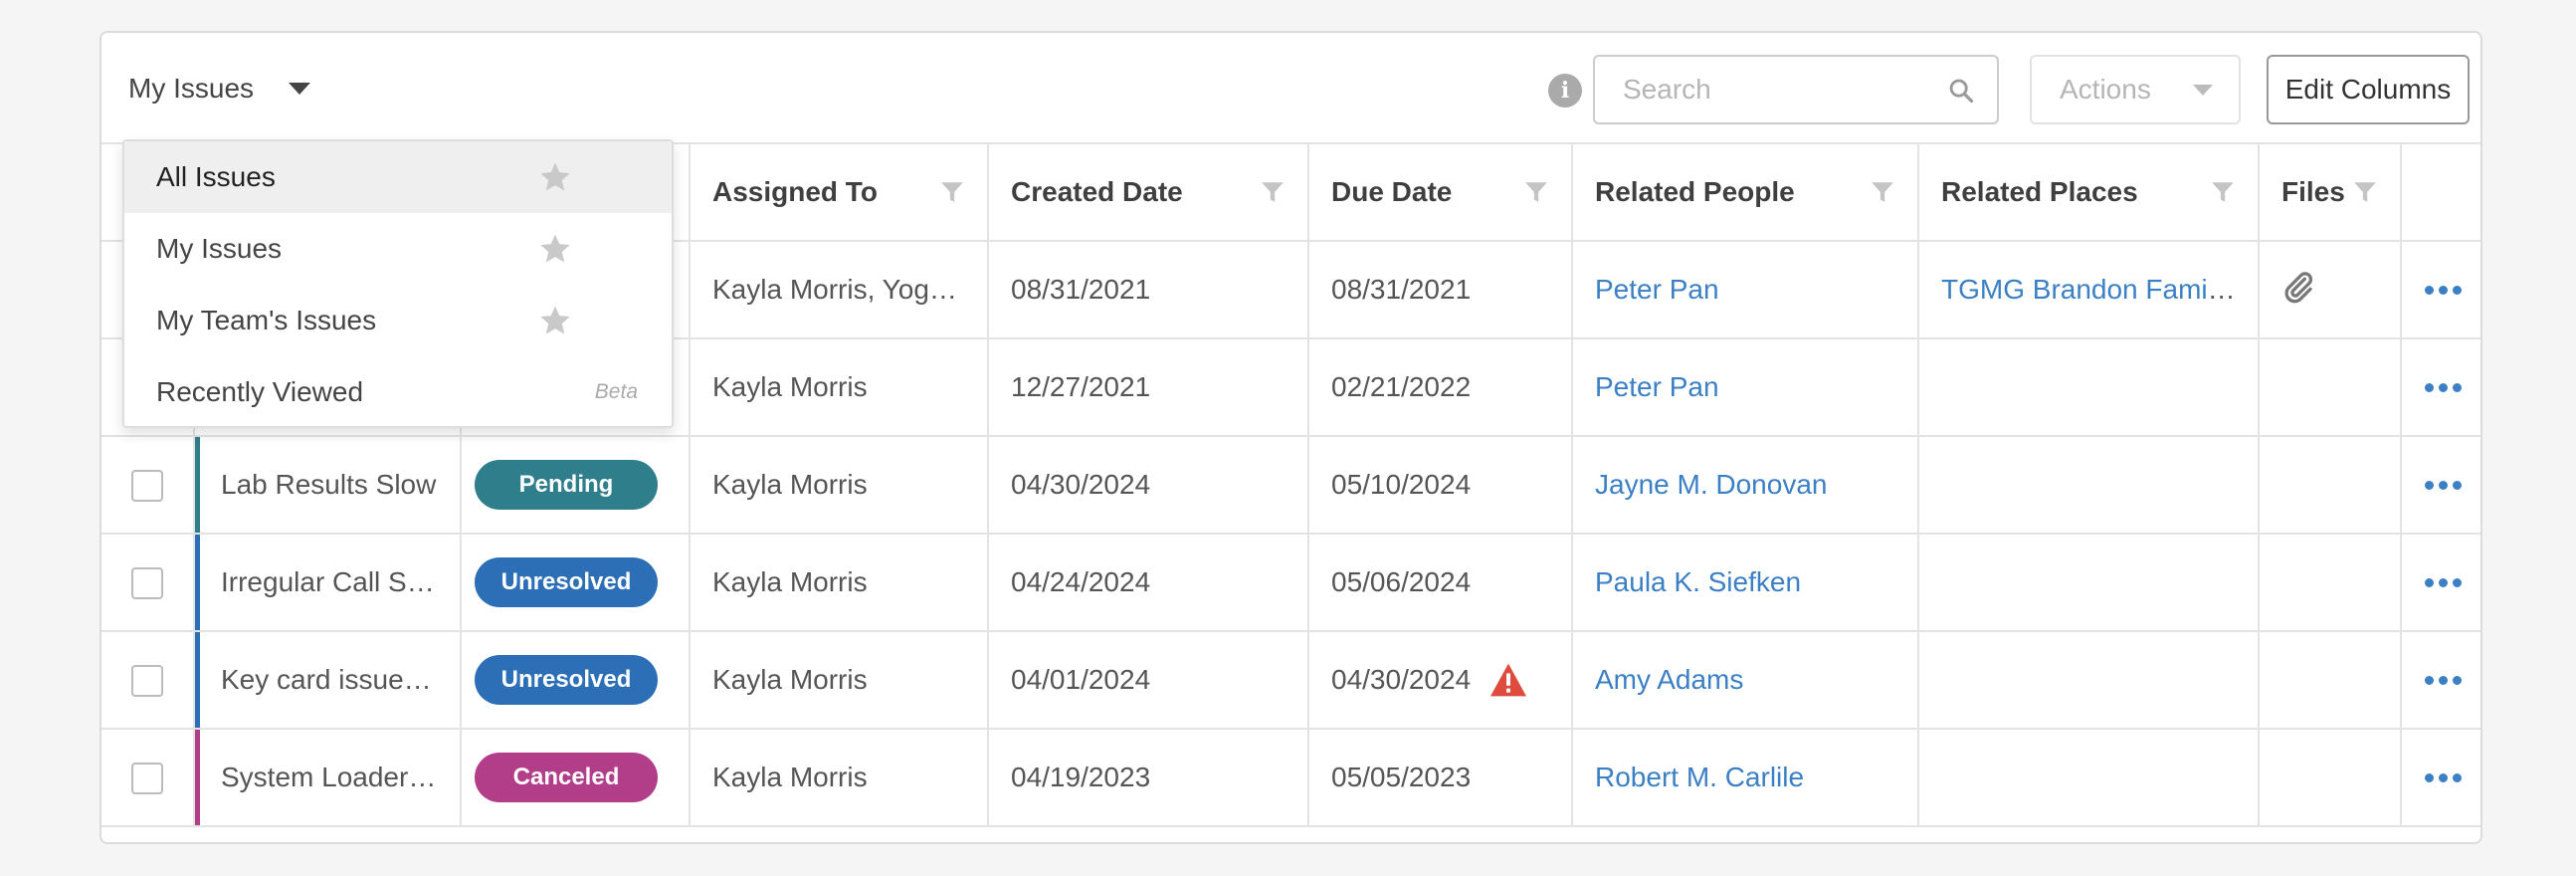  What do you see at coordinates (1440, 778) in the screenshot?
I see `due-date-cell: 05/05/2023` at bounding box center [1440, 778].